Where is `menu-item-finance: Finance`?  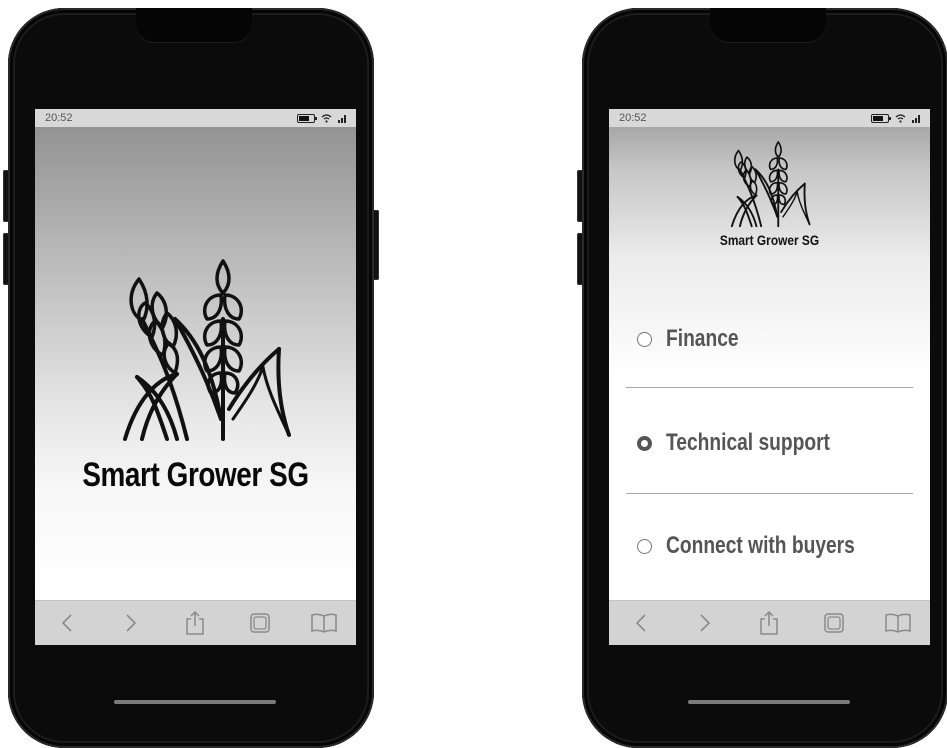
menu-item-finance: Finance is located at coordinates (770, 339).